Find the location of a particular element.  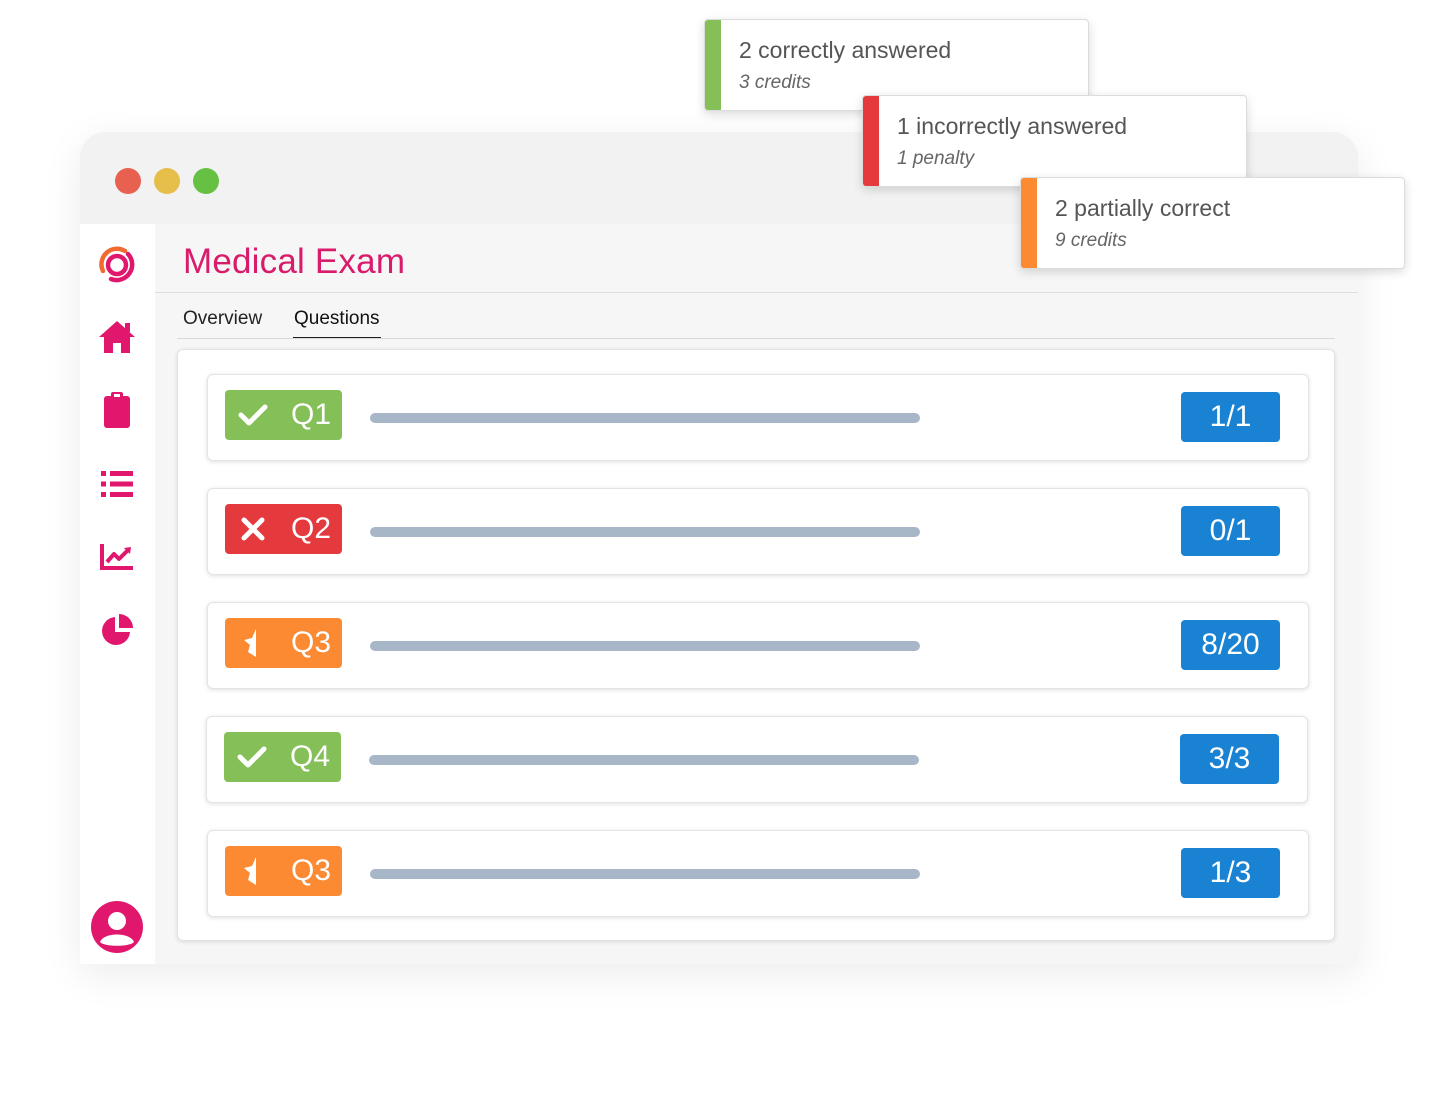

pie-chart-icon is located at coordinates (117, 630).